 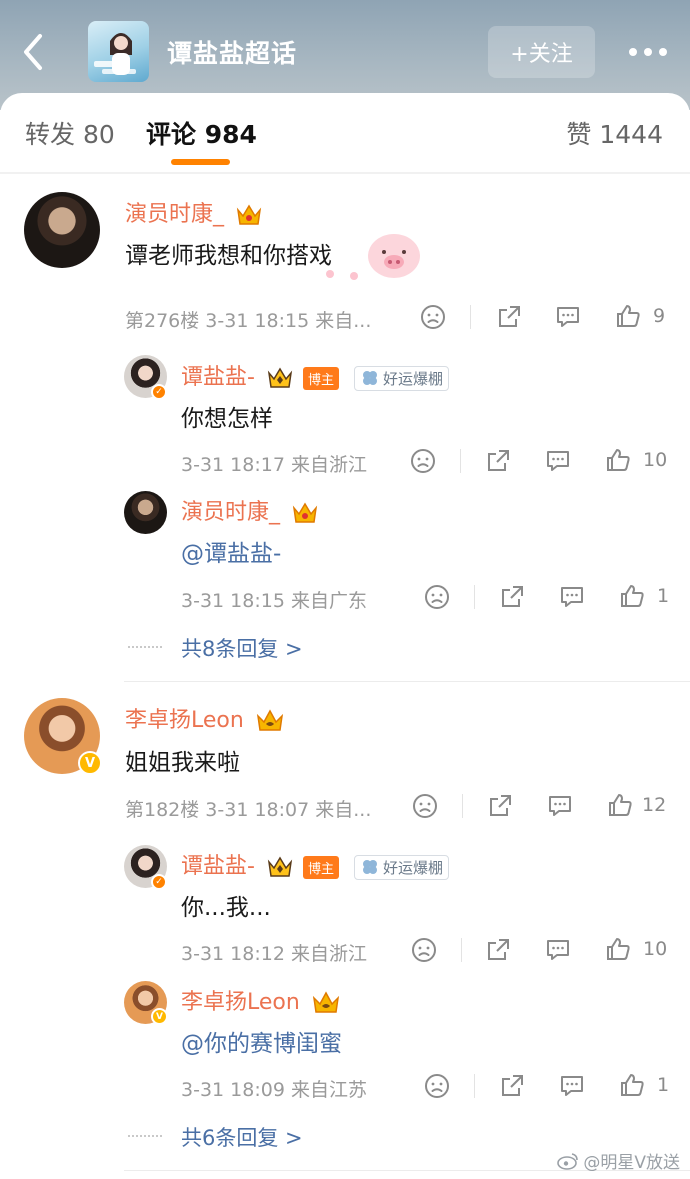 What do you see at coordinates (231, 551) in the screenshot?
I see `reply-text: @谭盐盐-` at bounding box center [231, 551].